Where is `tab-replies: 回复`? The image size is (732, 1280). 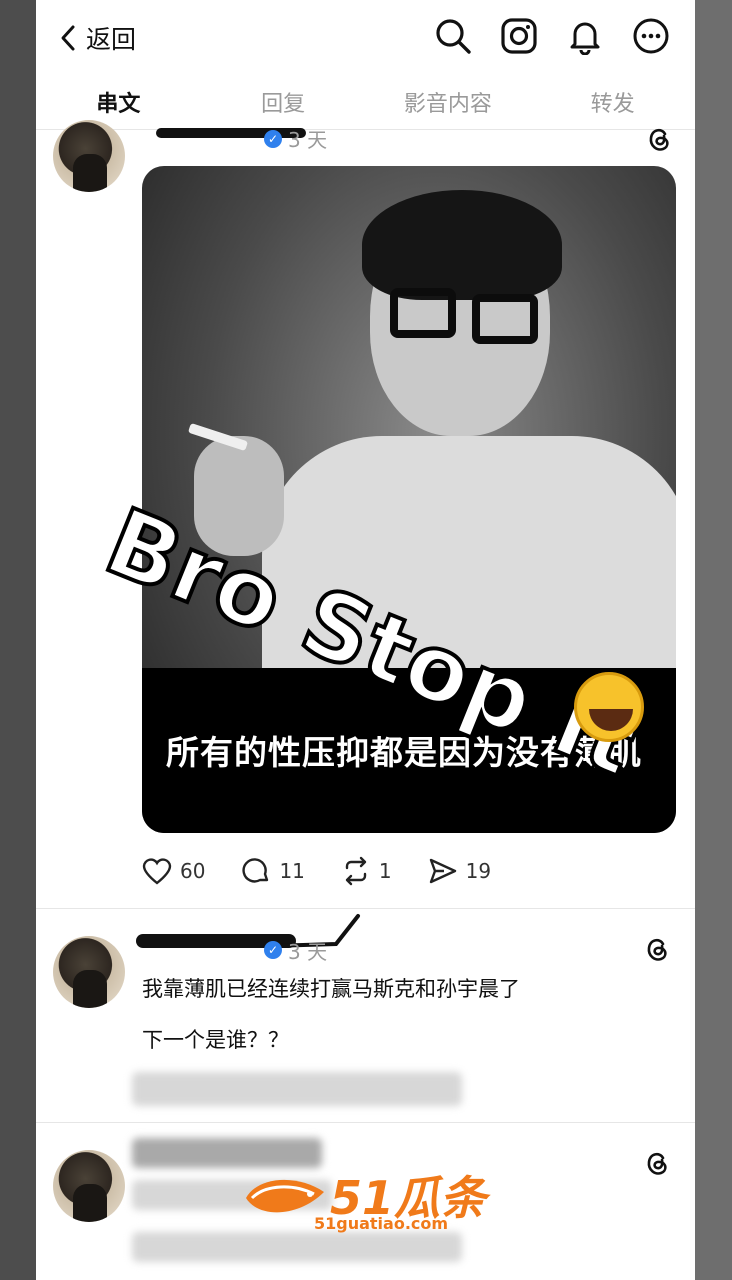
tab-replies: 回复 is located at coordinates (283, 103).